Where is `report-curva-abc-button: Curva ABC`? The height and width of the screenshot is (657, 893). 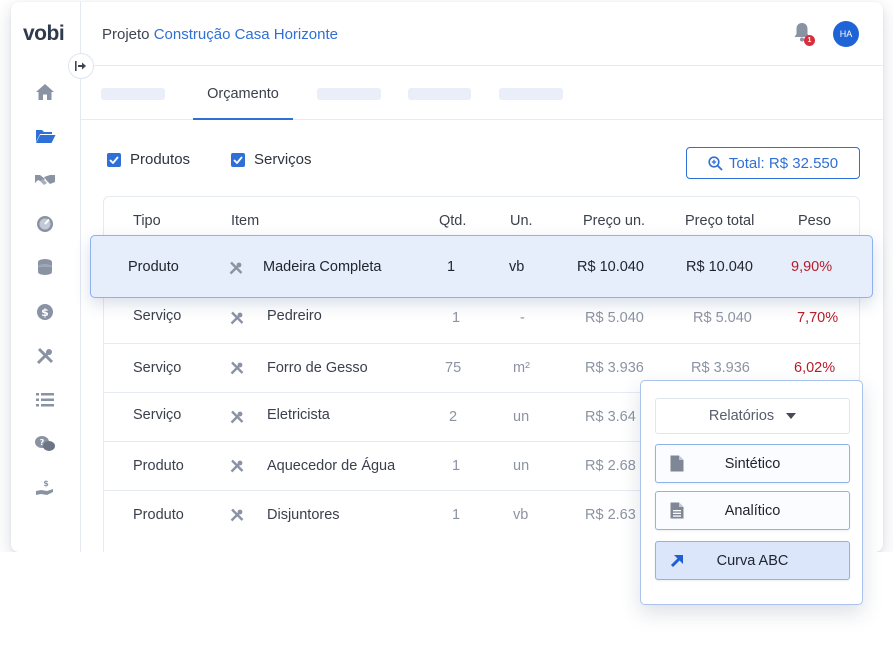
report-curva-abc-button: Curva ABC is located at coordinates (752, 560).